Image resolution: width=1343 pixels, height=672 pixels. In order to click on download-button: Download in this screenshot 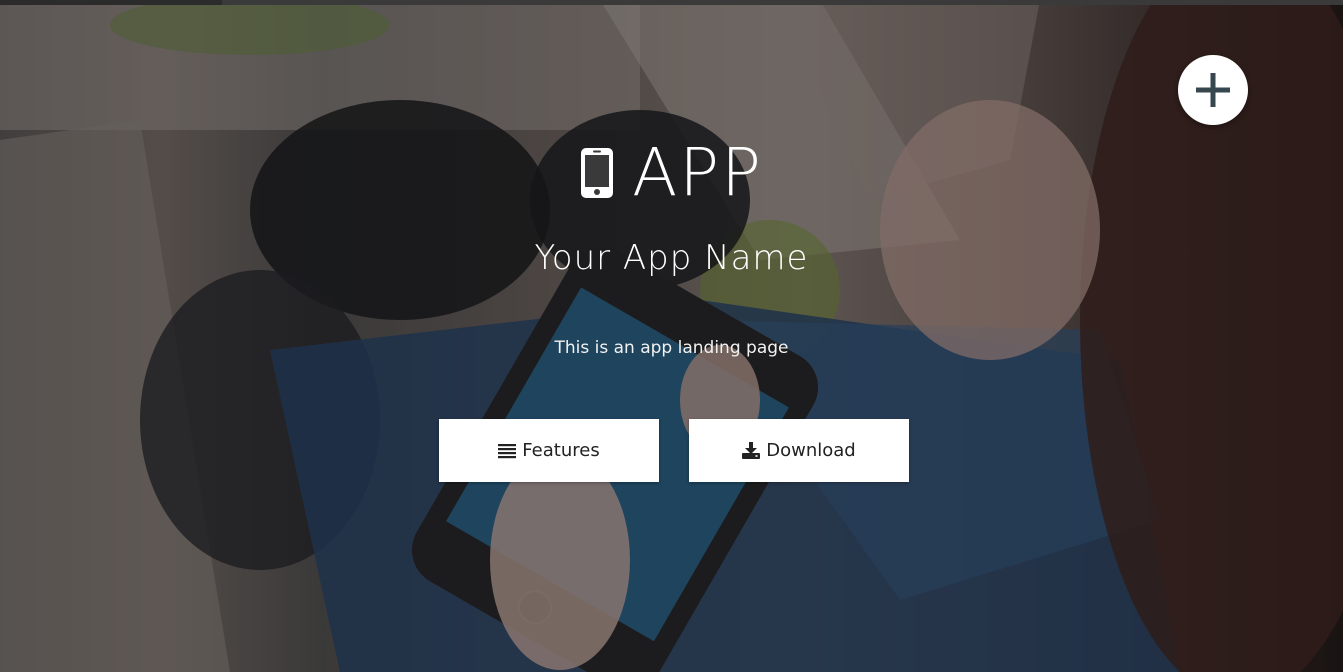, I will do `click(799, 450)`.